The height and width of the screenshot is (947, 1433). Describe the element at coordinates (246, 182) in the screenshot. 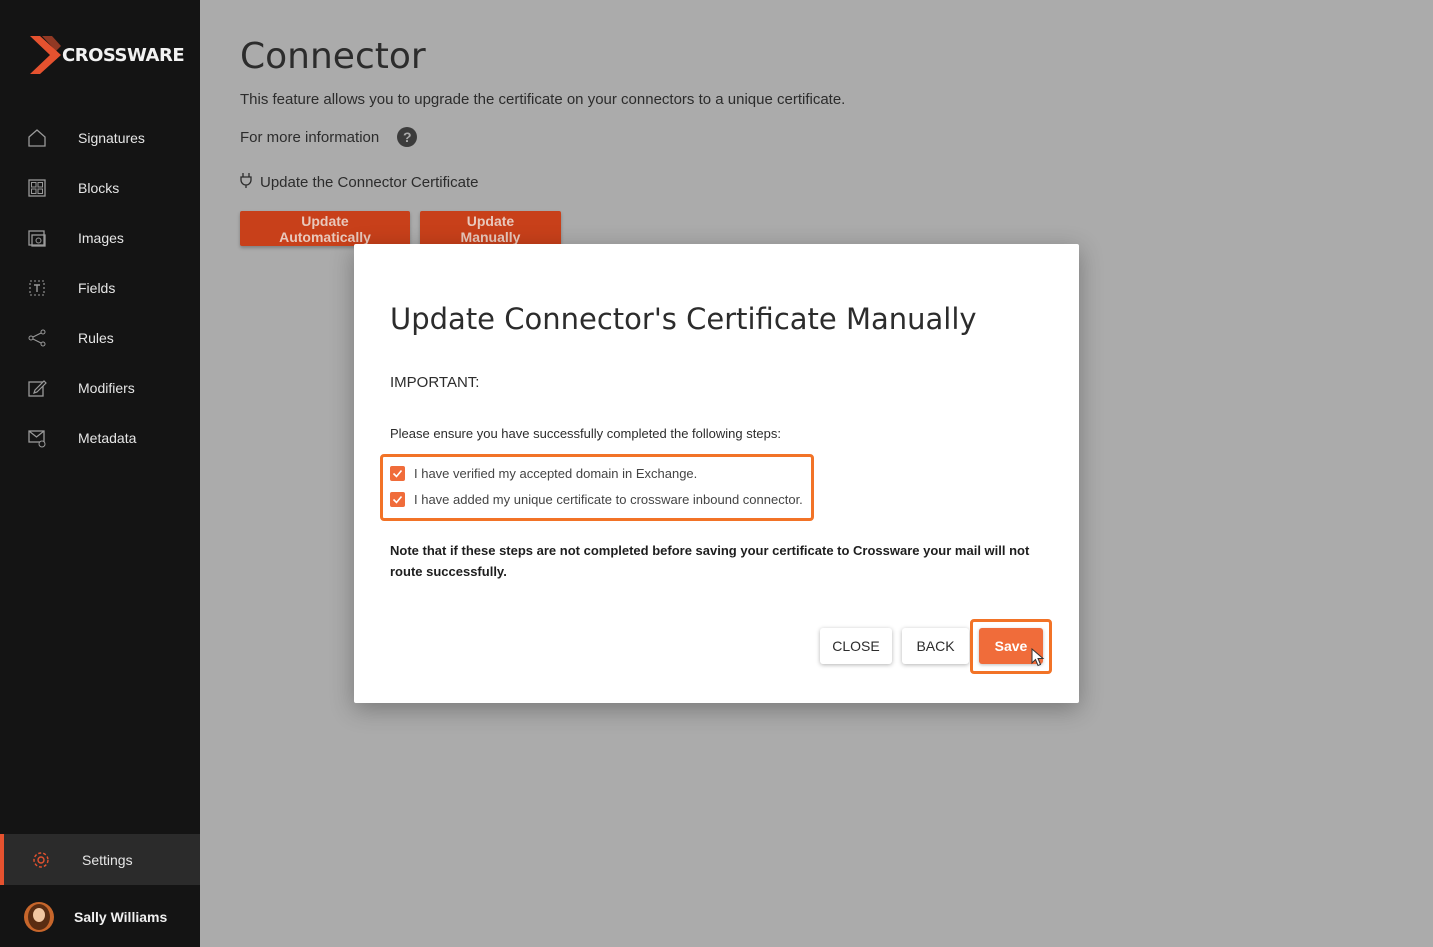

I see `plug-icon` at that location.